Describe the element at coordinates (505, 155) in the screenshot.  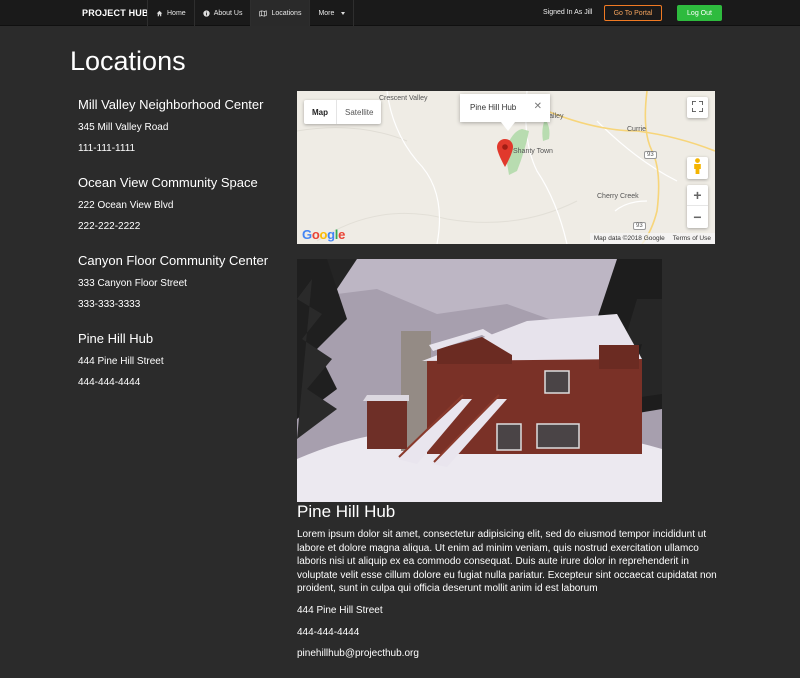
I see `map-pin-icon` at that location.